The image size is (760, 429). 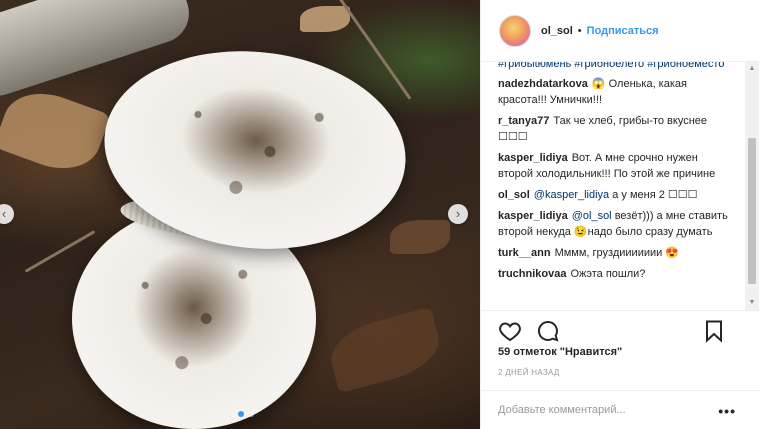 I want to click on comments-scrollbar: ▲ ▼, so click(x=752, y=186).